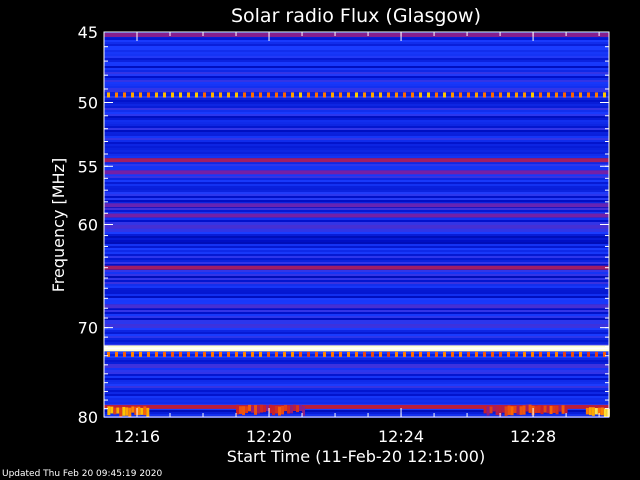 The width and height of the screenshot is (640, 480). Describe the element at coordinates (88, 103) in the screenshot. I see `y-tick-label: 50` at that location.